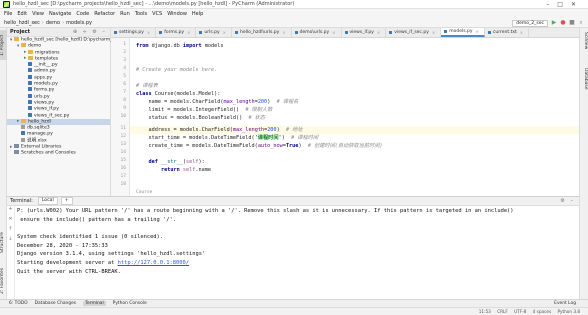 This screenshot has height=315, width=588. I want to click on stop-icon: ■, so click(572, 23).